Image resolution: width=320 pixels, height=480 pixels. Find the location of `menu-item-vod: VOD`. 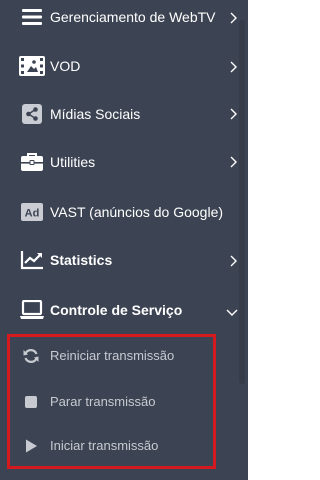

menu-item-vod: VOD is located at coordinates (119, 66).